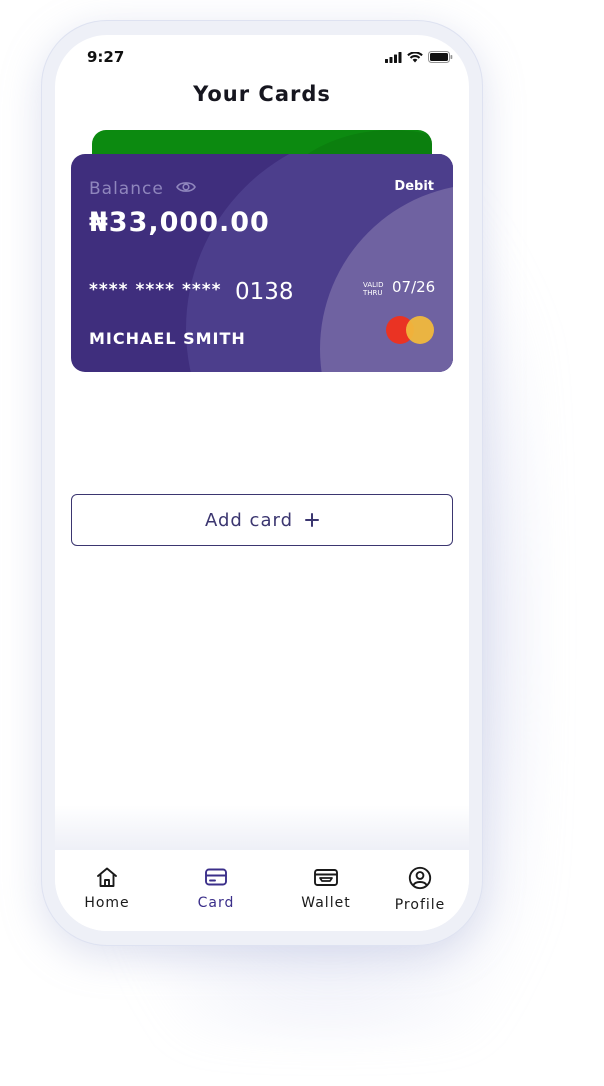  I want to click on profile-icon, so click(420, 878).